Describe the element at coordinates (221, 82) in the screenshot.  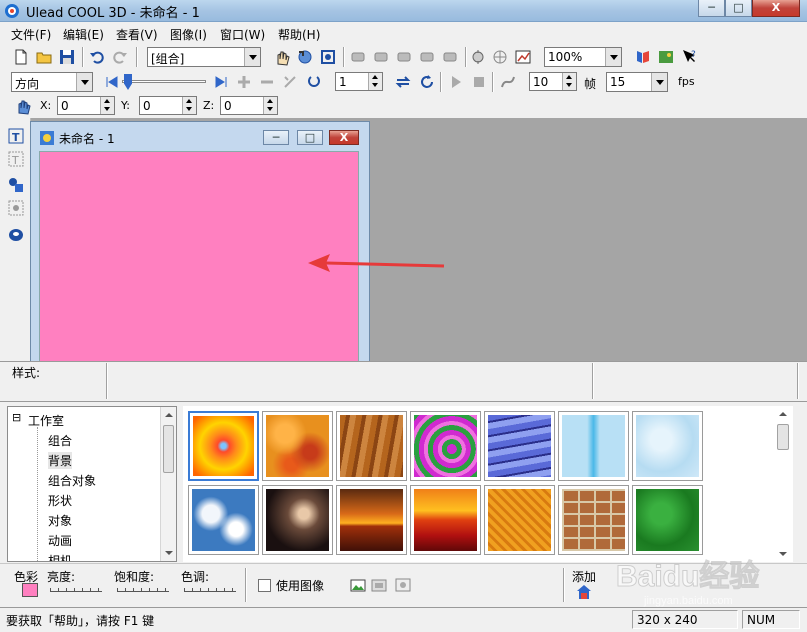
I see `last-frame-icon` at that location.